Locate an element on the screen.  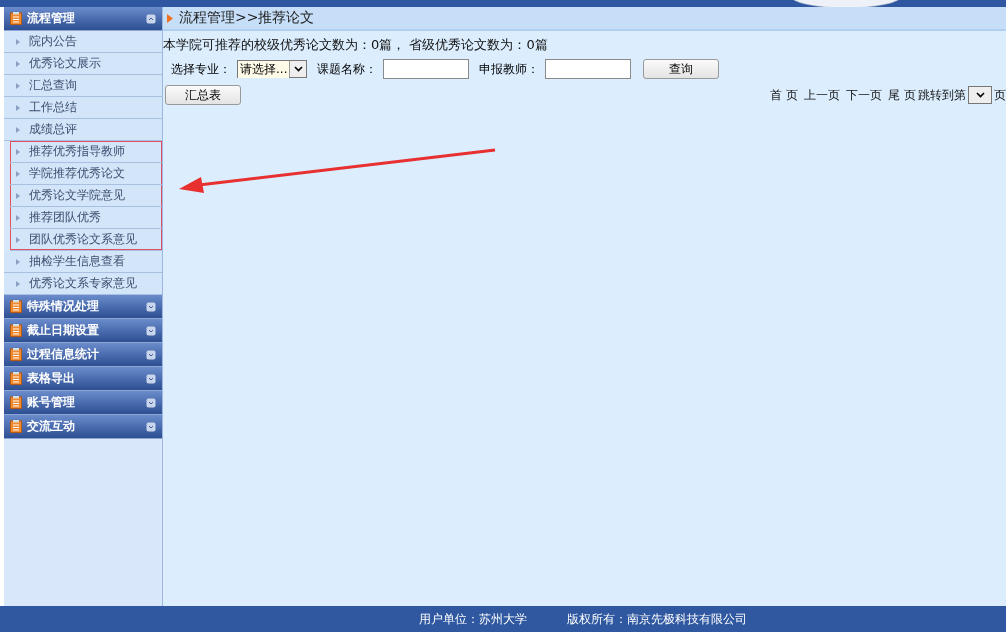
prev-page-link: 上一页 is located at coordinates (822, 95).